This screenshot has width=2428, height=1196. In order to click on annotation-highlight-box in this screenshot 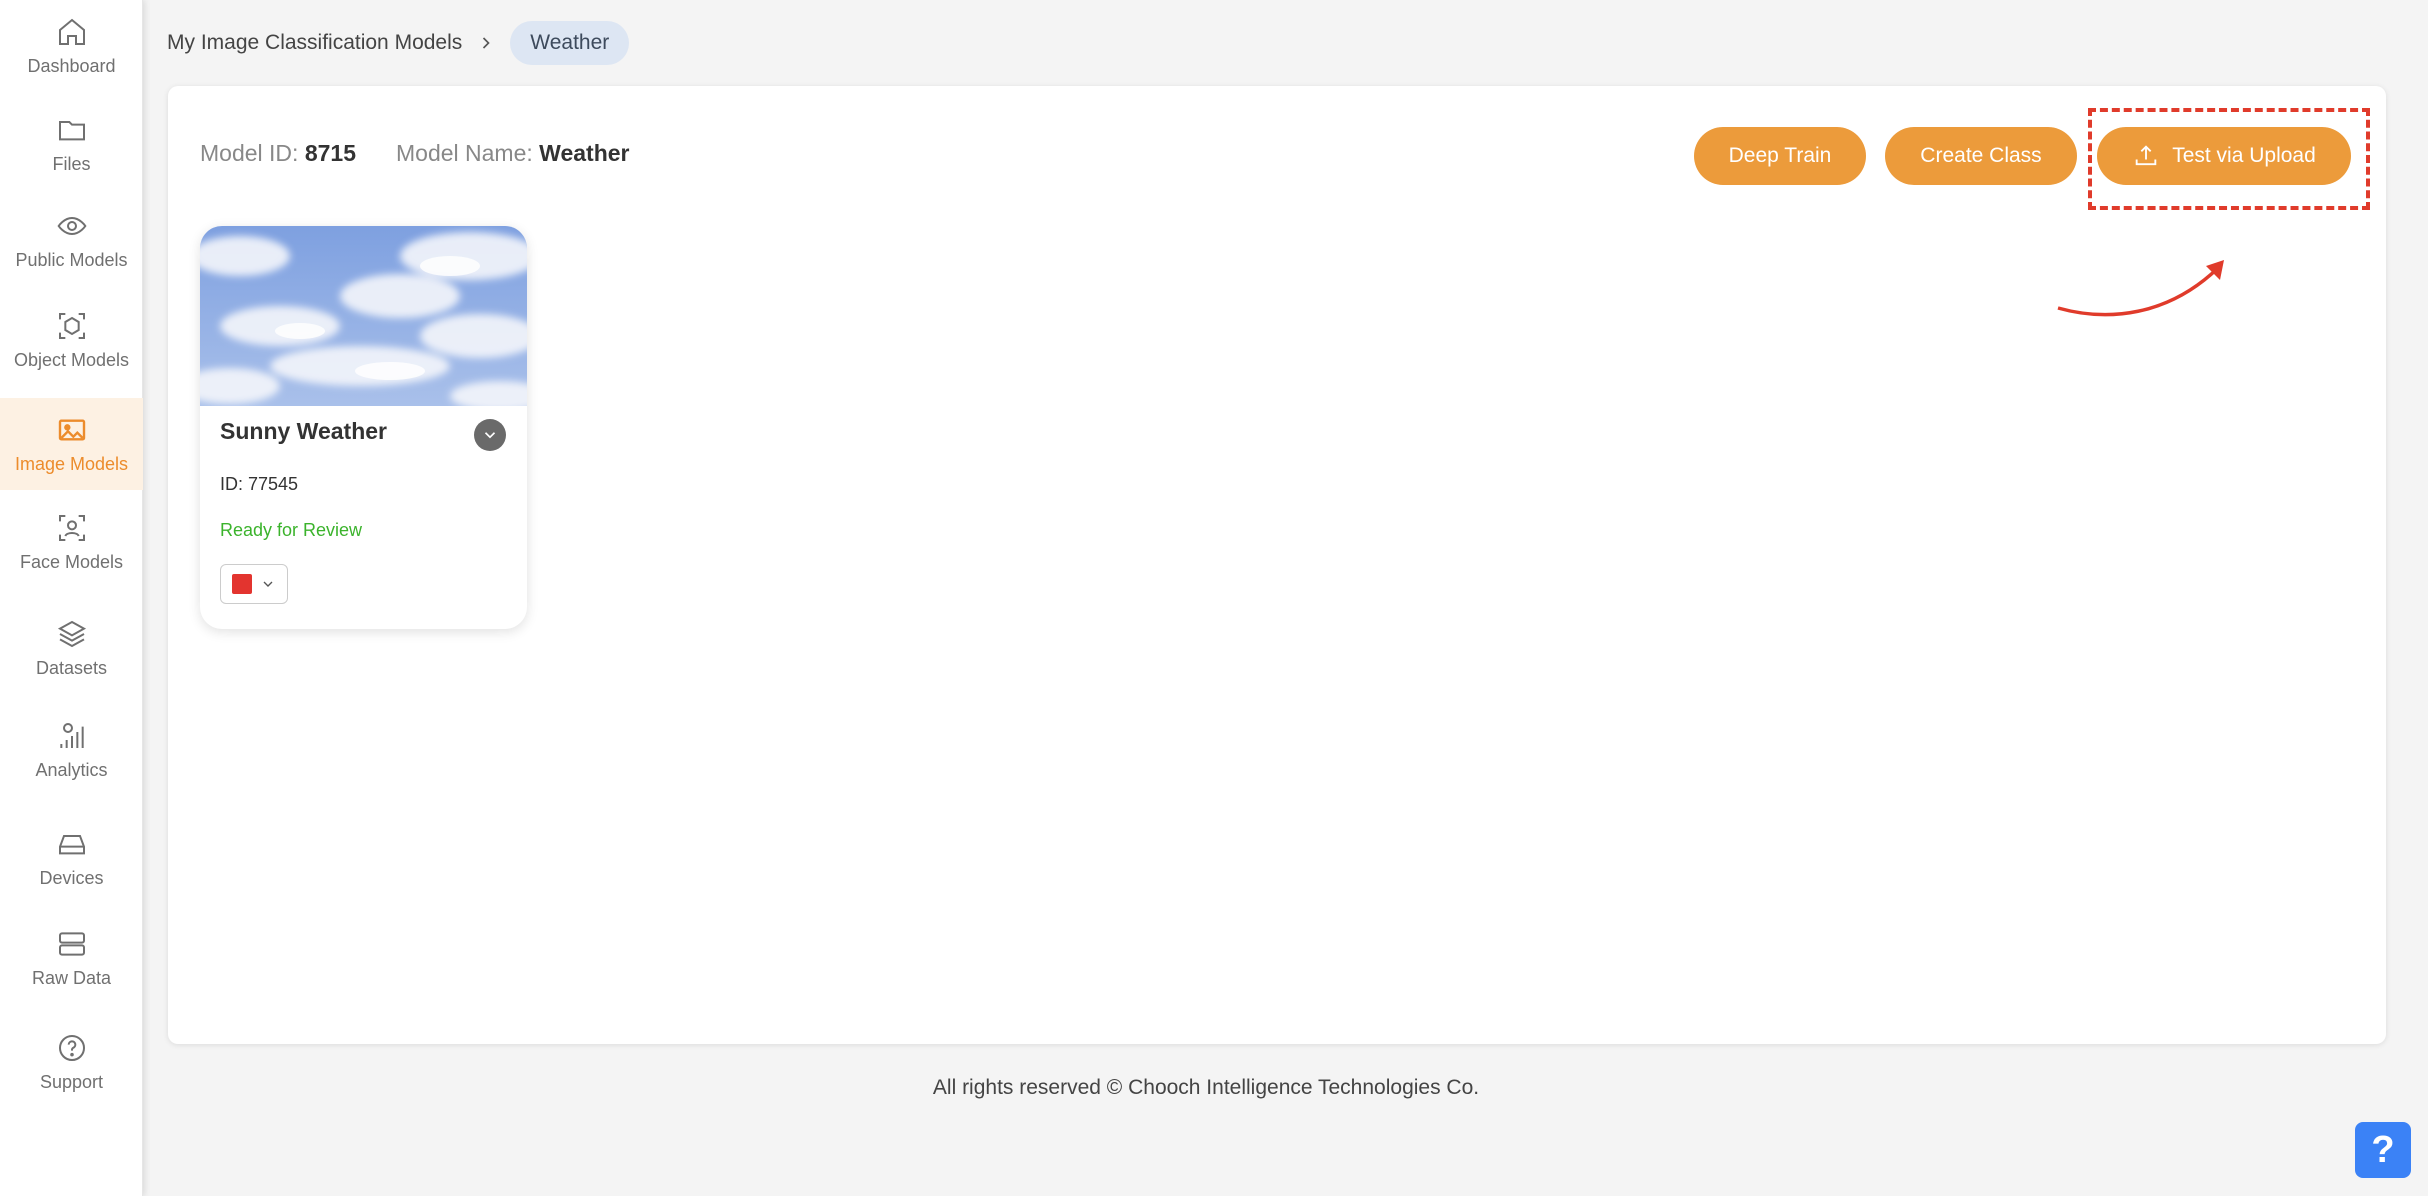, I will do `click(2229, 159)`.